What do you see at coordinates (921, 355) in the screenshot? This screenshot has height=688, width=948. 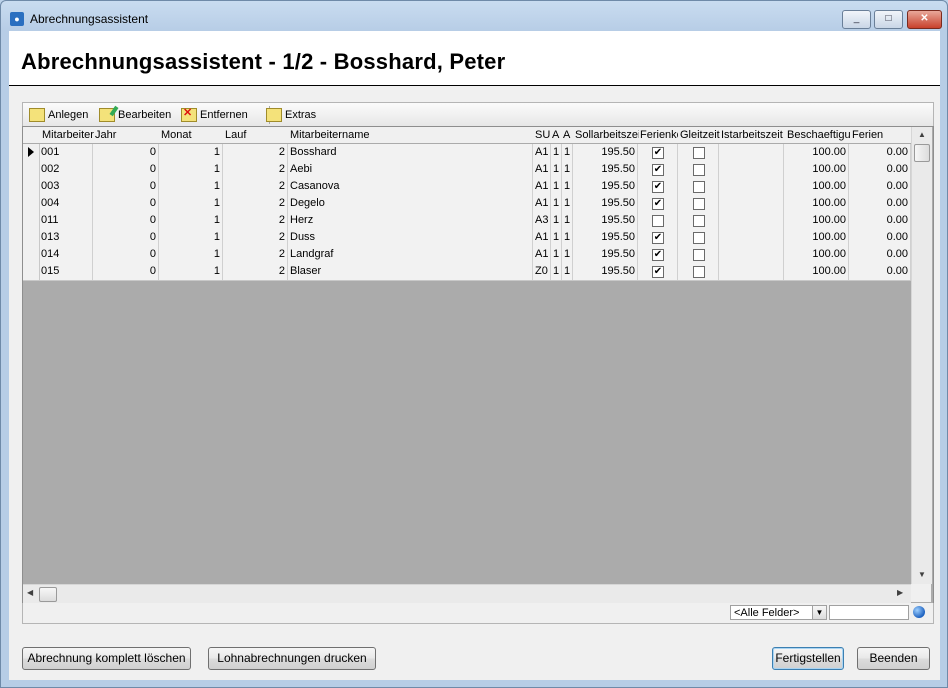 I see `vertical-scrollbar: ▲ ▼` at bounding box center [921, 355].